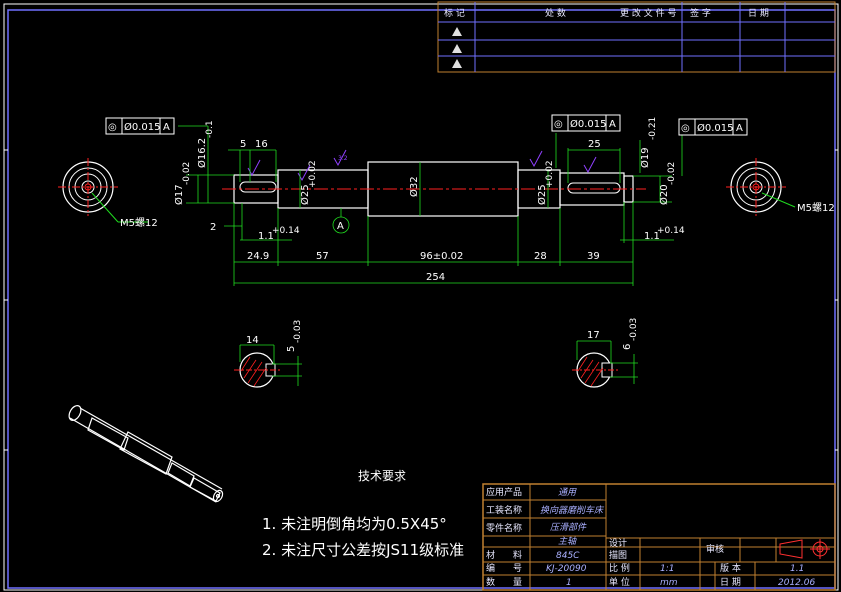 This screenshot has width=841, height=592. Describe the element at coordinates (213, 227) in the screenshot. I see `dim-2: 2` at that location.